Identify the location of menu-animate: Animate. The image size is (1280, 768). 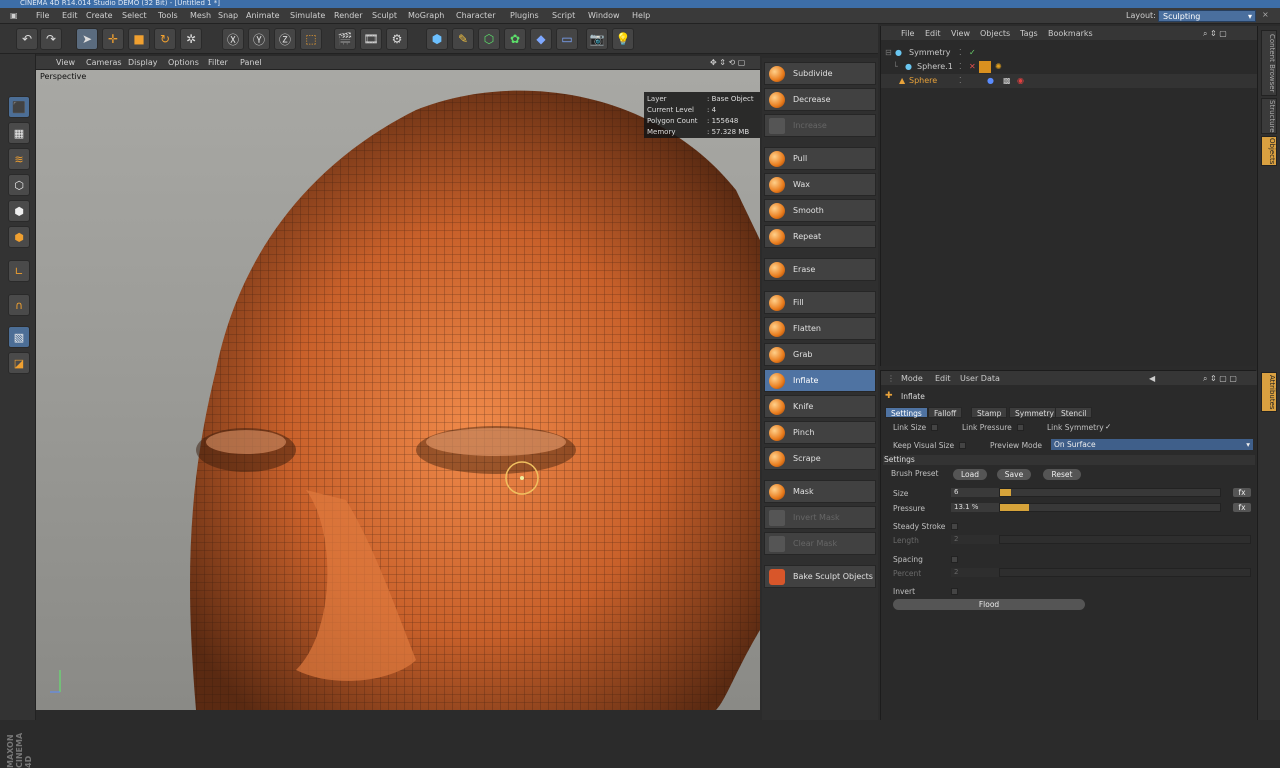
(263, 15).